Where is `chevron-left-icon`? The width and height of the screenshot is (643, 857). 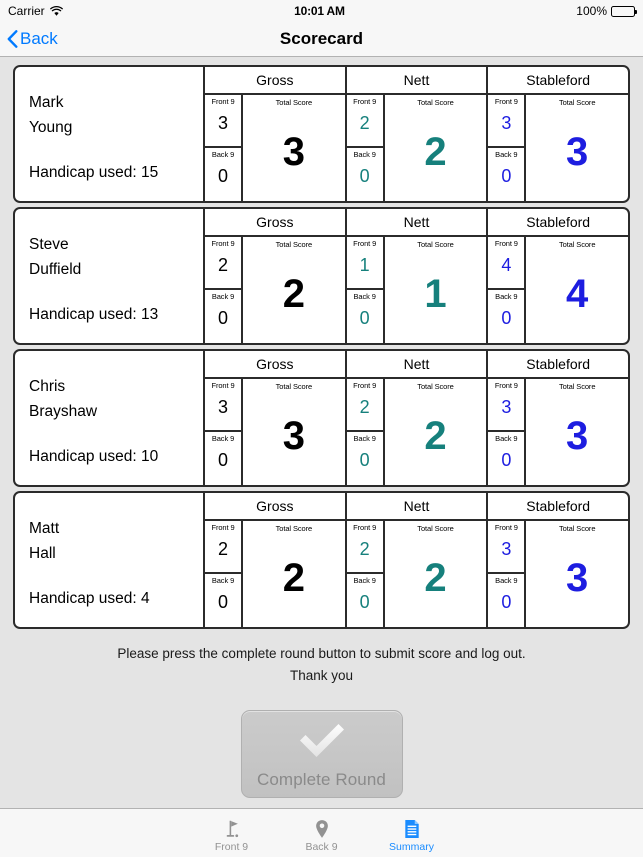 chevron-left-icon is located at coordinates (12, 39).